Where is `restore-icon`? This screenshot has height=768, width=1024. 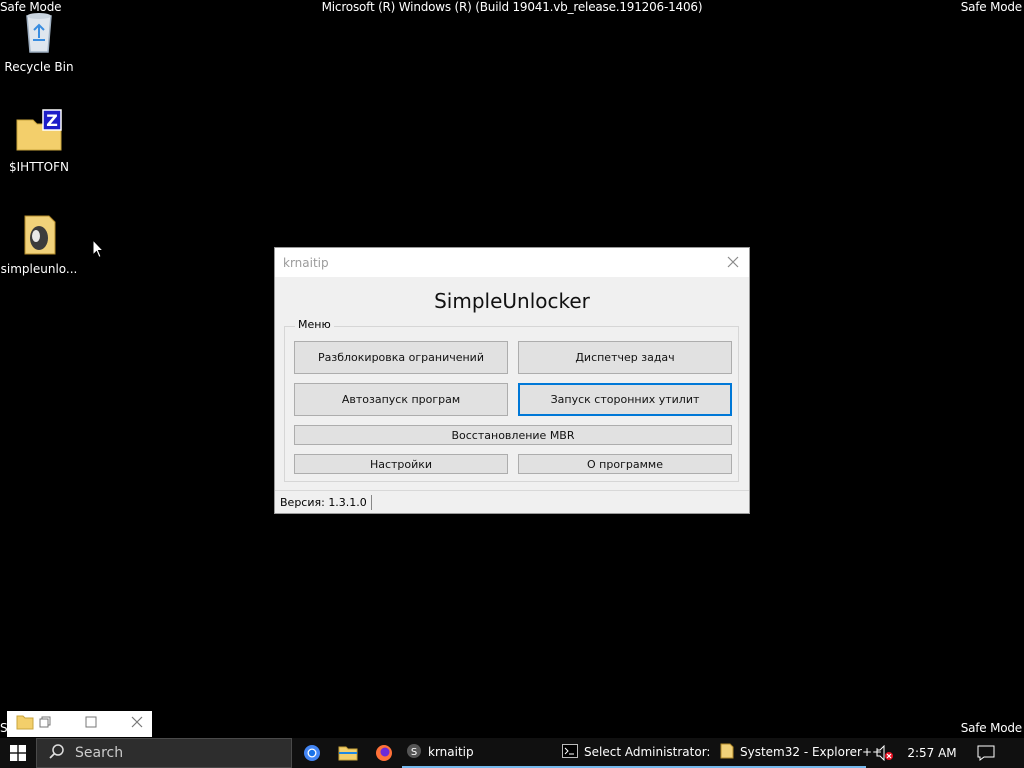 restore-icon is located at coordinates (45, 724).